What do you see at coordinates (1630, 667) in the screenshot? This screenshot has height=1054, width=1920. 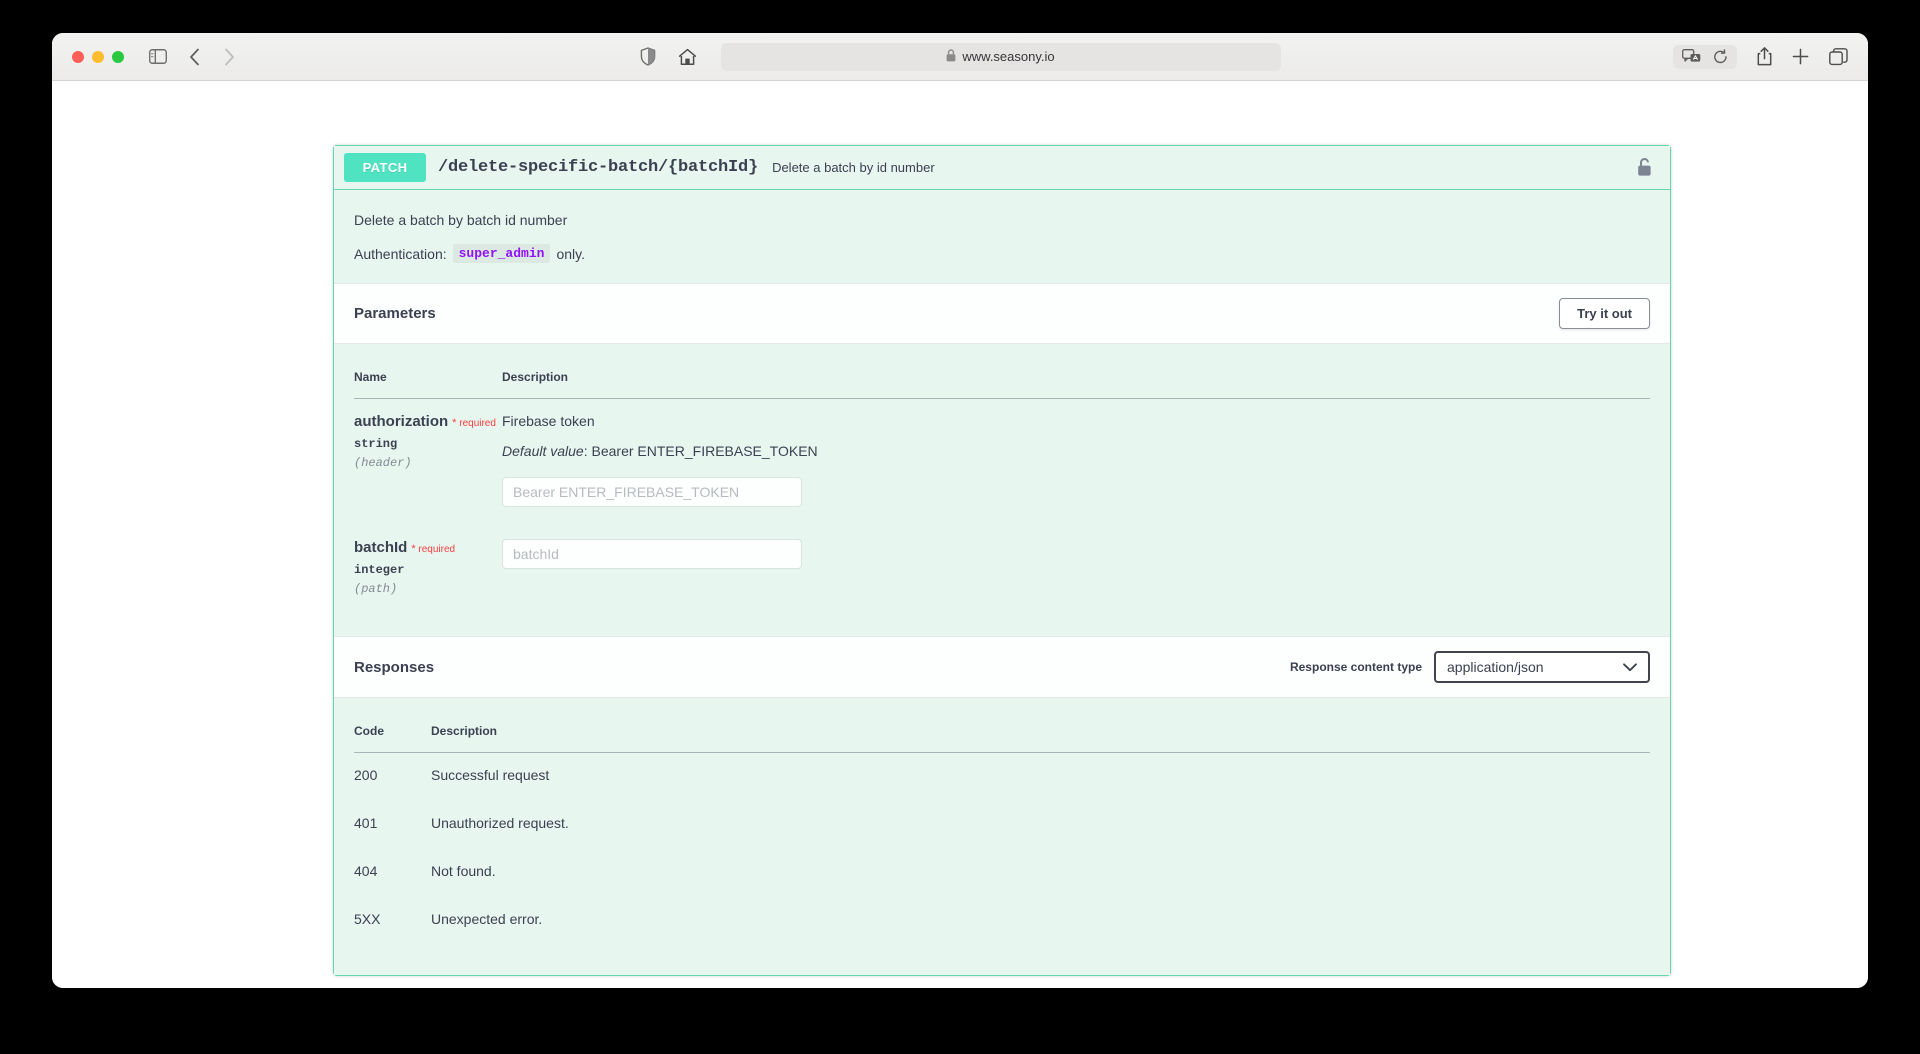 I see `chevron-down-icon` at bounding box center [1630, 667].